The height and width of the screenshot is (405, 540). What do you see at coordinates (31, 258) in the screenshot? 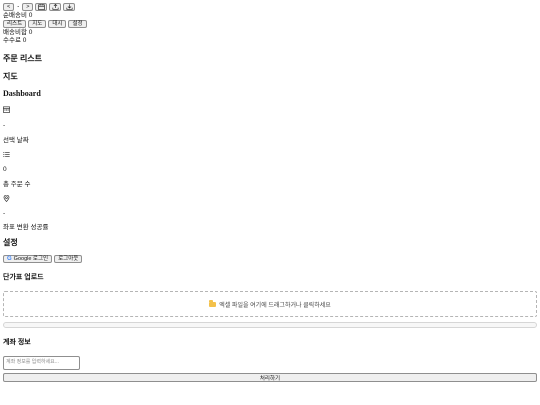
I see `google-login-label: Google 로그인` at bounding box center [31, 258].